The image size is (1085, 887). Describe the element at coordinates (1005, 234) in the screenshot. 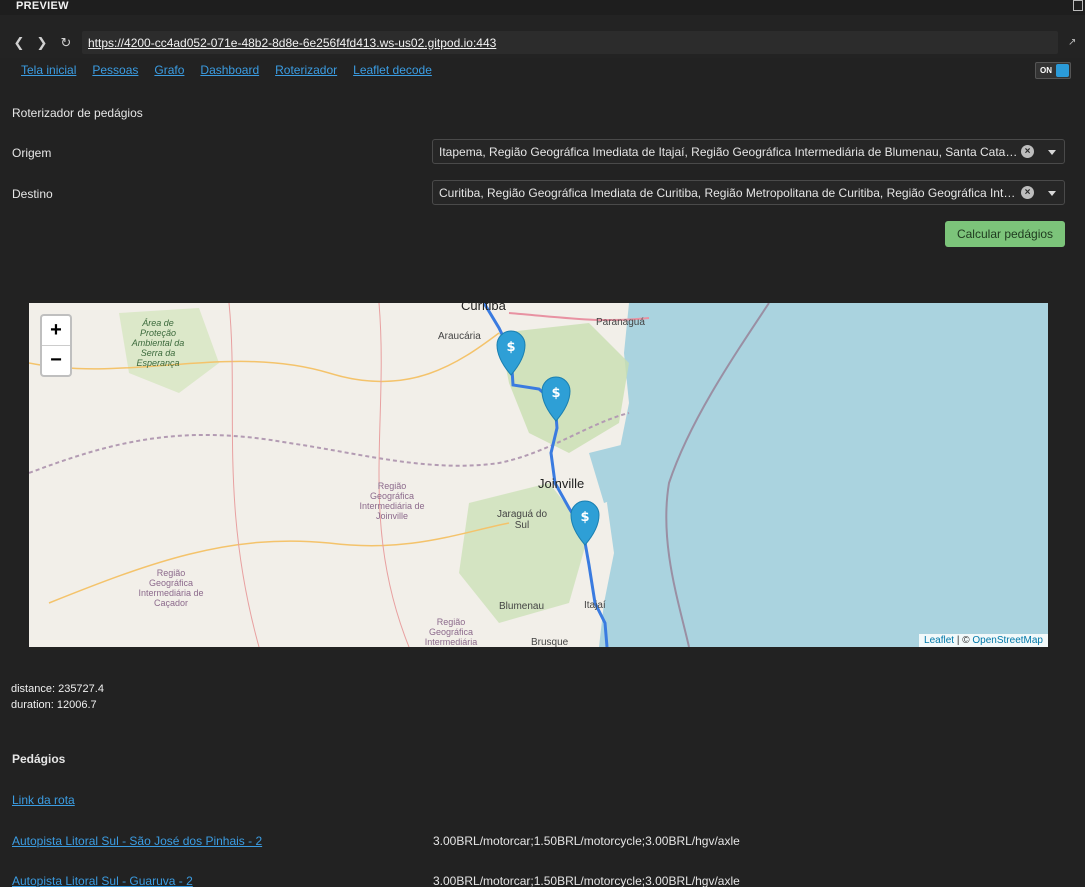

I see `calculate-tolls-button: Calcular pedágios` at that location.